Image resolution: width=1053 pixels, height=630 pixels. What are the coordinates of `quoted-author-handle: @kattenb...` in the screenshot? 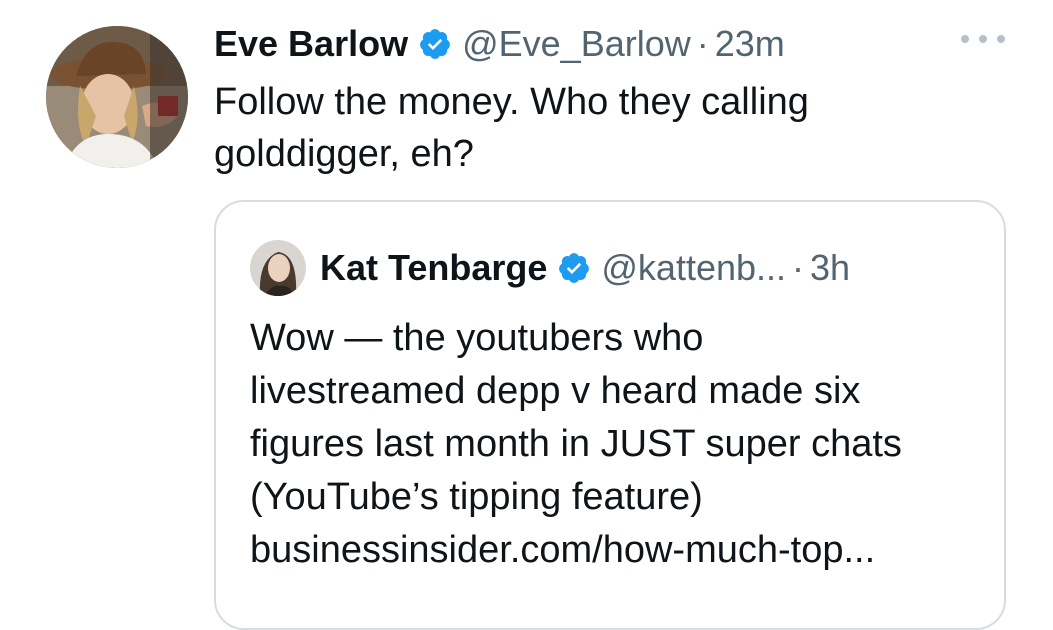 It's located at (693, 268).